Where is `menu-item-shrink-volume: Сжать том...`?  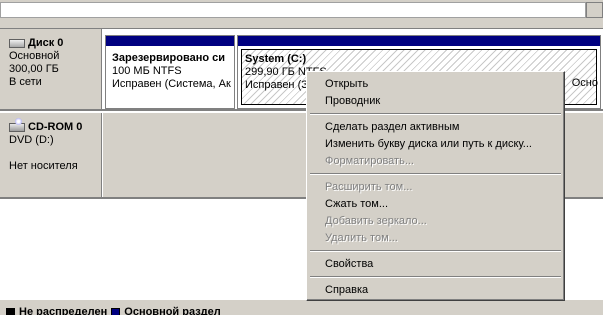
menu-item-shrink-volume: Сжать том... is located at coordinates (356, 204).